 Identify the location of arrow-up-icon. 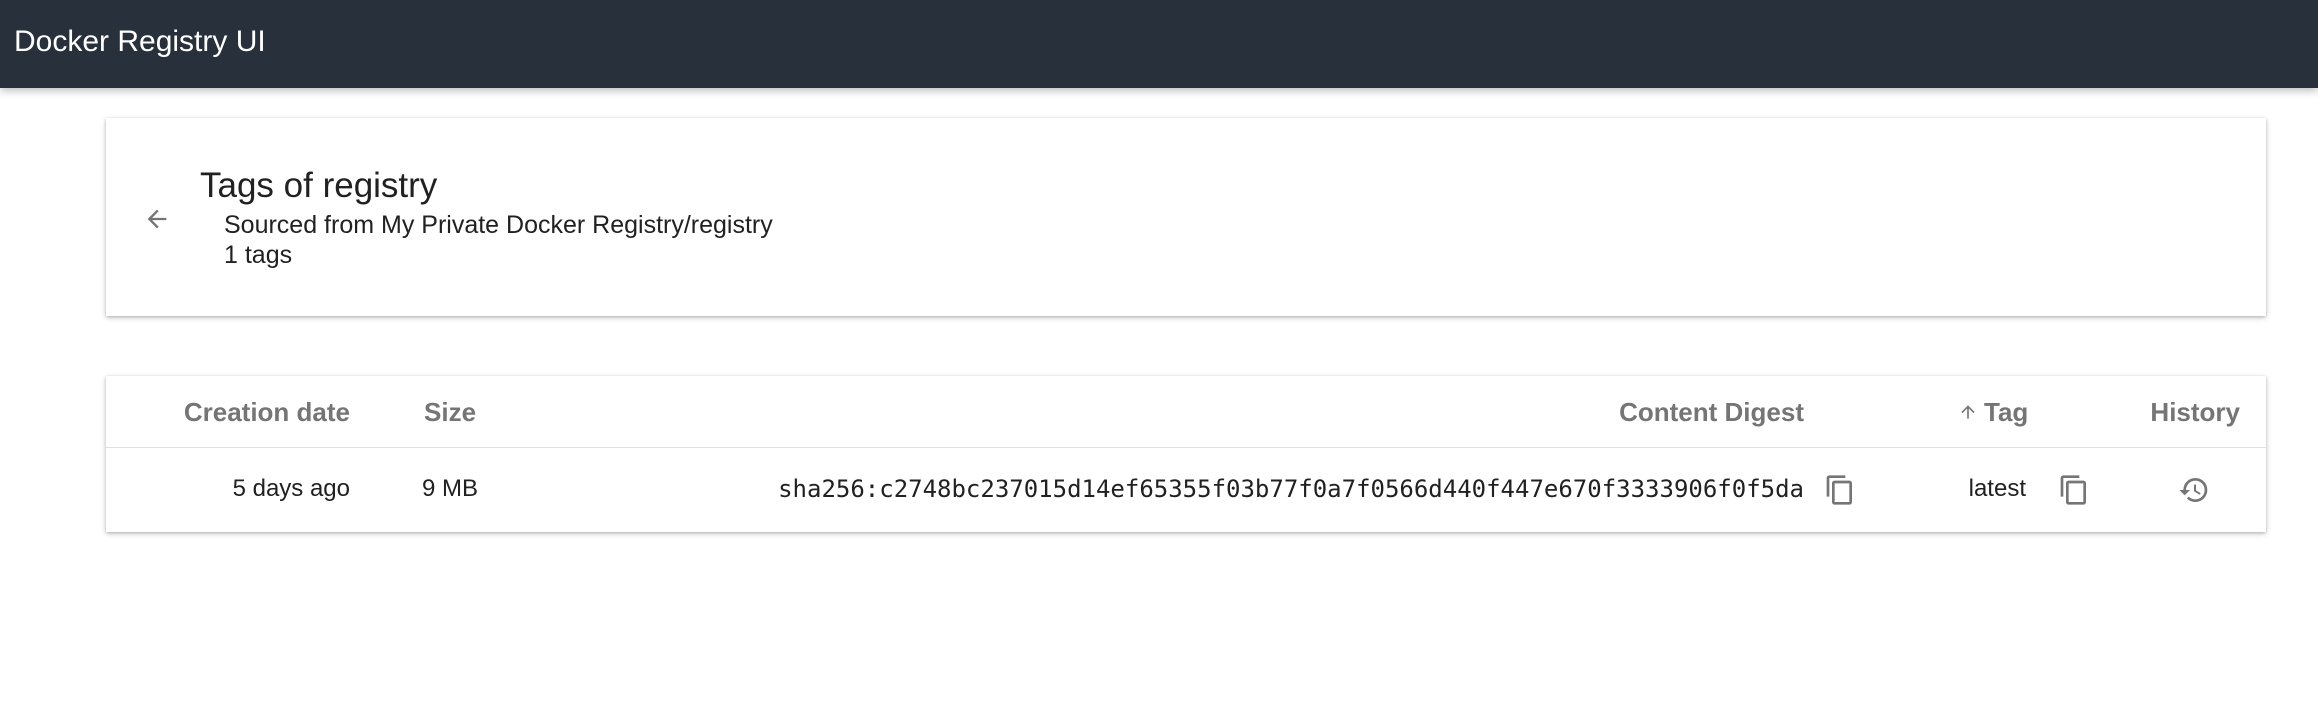
(1968, 412).